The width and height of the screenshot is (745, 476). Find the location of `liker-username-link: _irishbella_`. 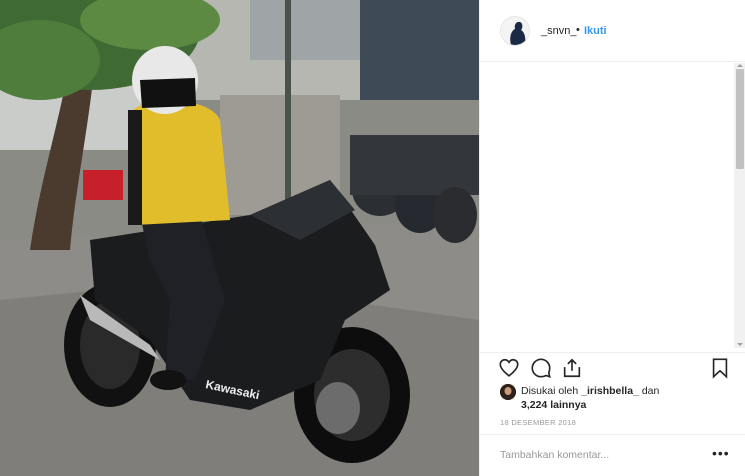

liker-username-link: _irishbella_ is located at coordinates (610, 391).